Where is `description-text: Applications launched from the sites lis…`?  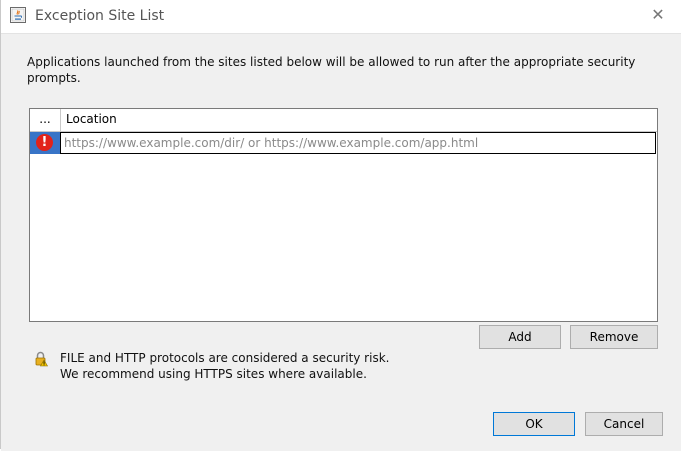
description-text: Applications launched from the sites lis… is located at coordinates (331, 70).